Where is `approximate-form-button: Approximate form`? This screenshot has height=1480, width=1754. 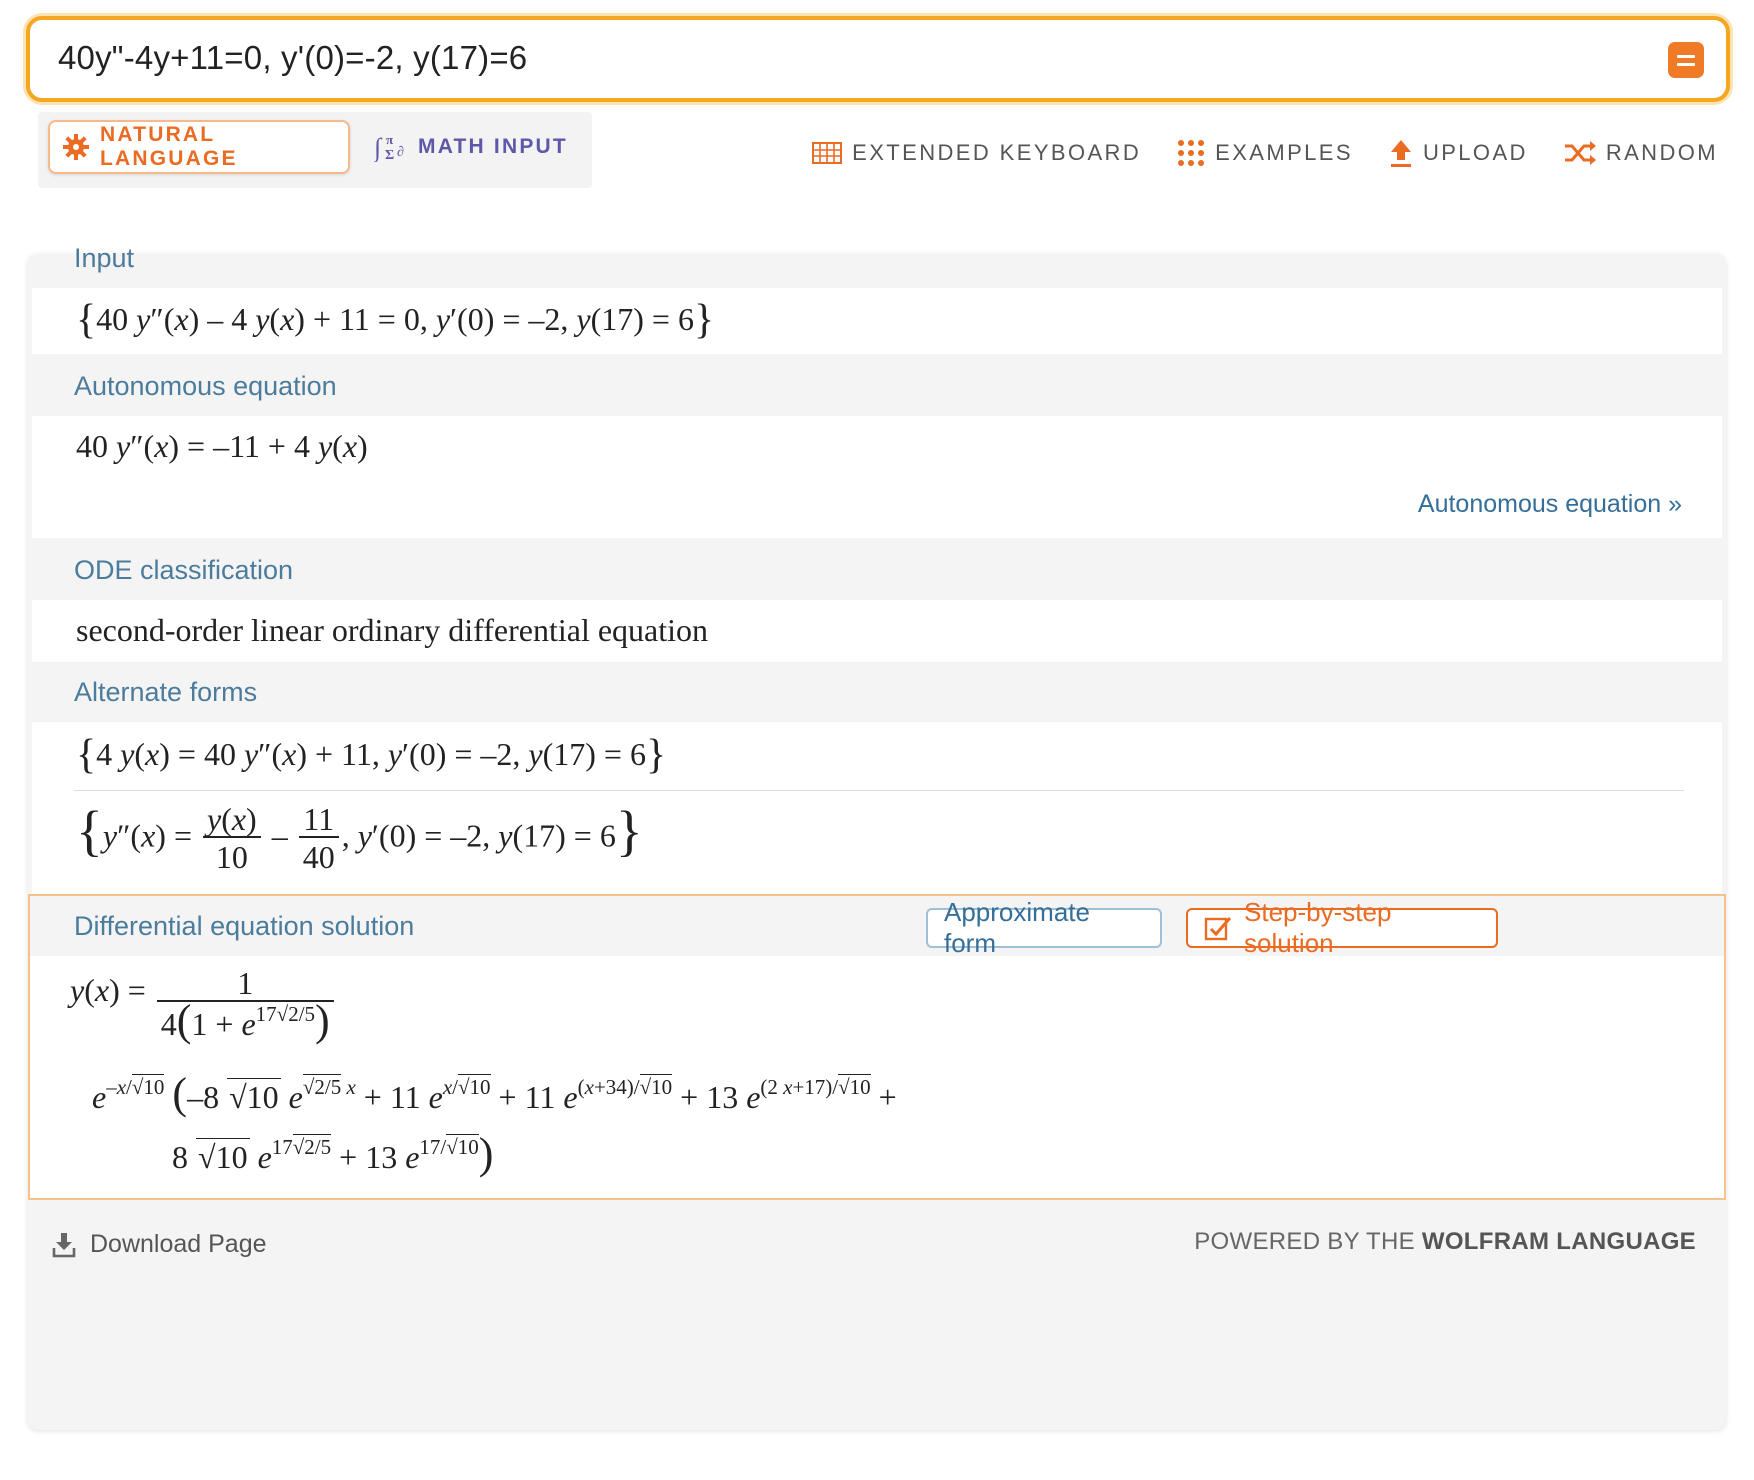 approximate-form-button: Approximate form is located at coordinates (1044, 927).